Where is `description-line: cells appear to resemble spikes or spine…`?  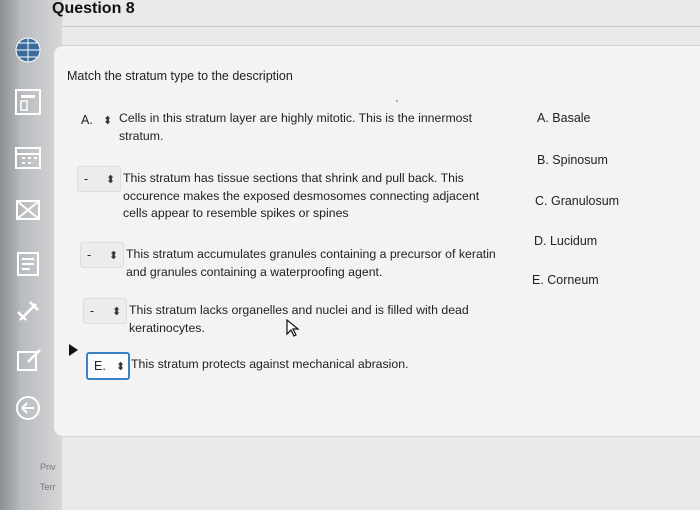 description-line: cells appear to resemble spikes or spine… is located at coordinates (236, 213).